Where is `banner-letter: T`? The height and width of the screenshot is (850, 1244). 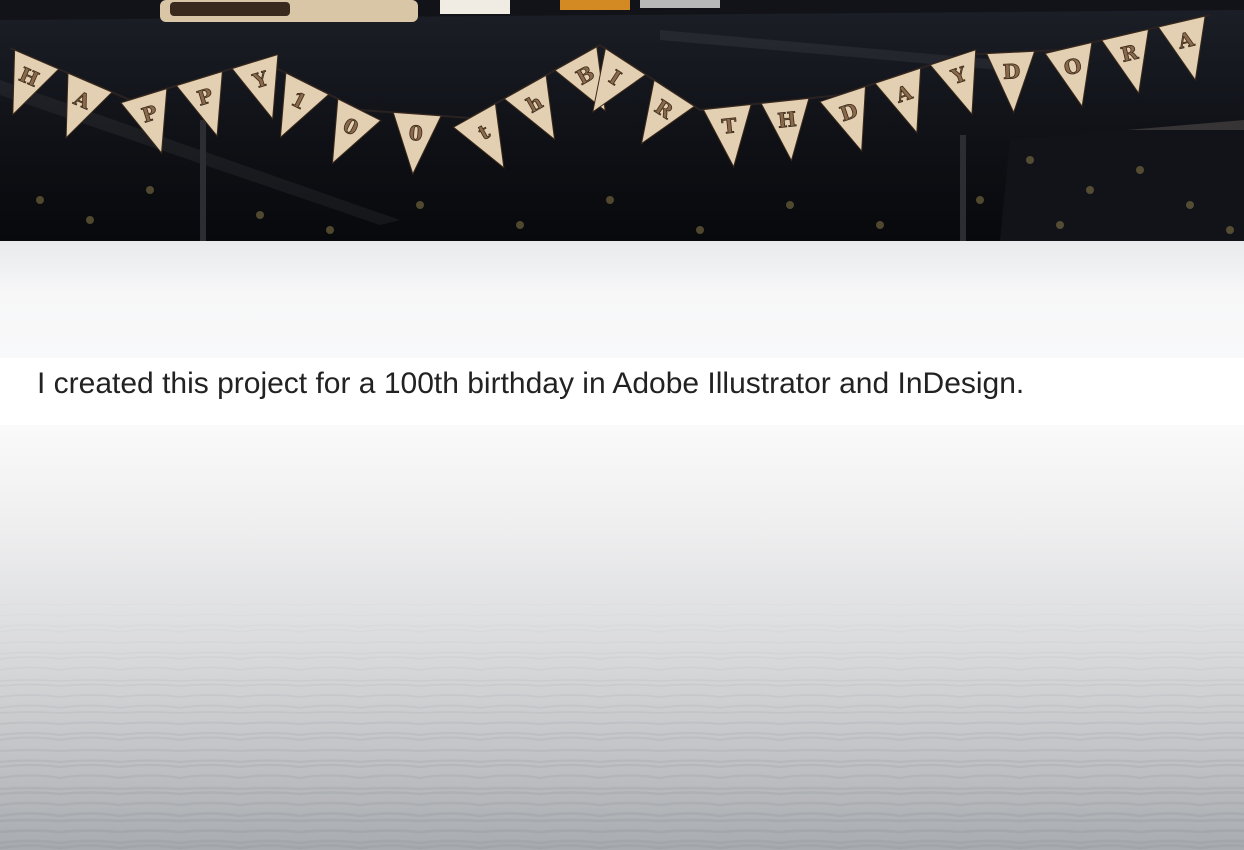
banner-letter: T is located at coordinates (729, 125).